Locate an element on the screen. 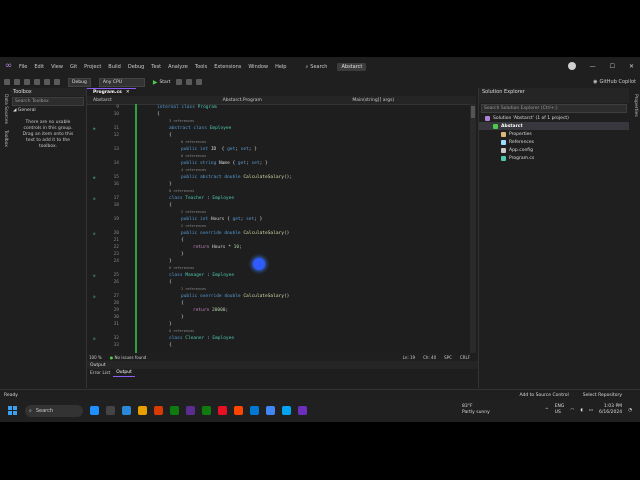  issues-status: ● No issues found is located at coordinates (128, 357).